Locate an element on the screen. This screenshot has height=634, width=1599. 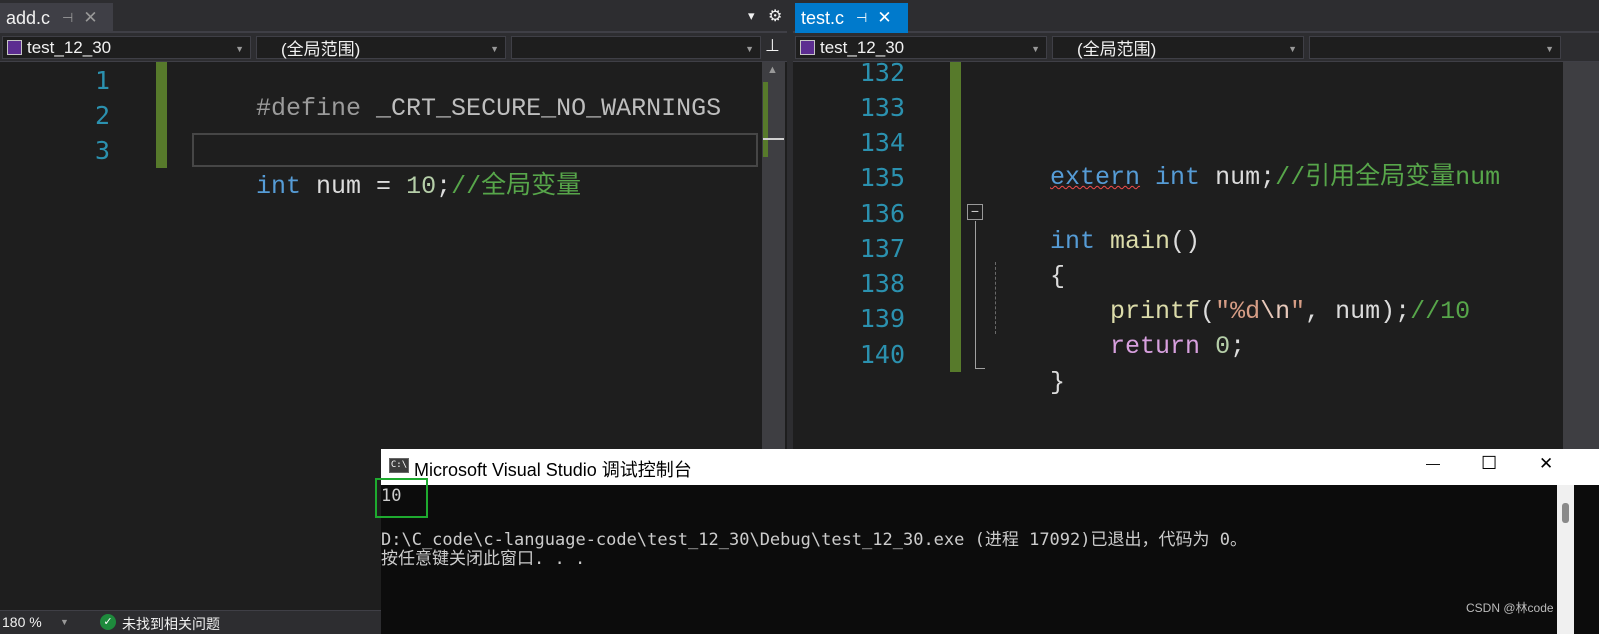
code-token: , num); is located at coordinates (1358, 311).